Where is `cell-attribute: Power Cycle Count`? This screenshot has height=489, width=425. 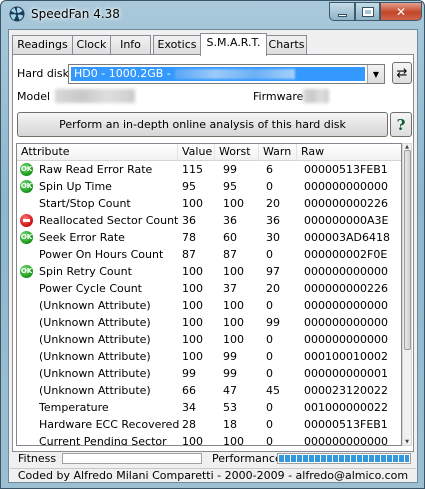 cell-attribute: Power Cycle Count is located at coordinates (90, 288).